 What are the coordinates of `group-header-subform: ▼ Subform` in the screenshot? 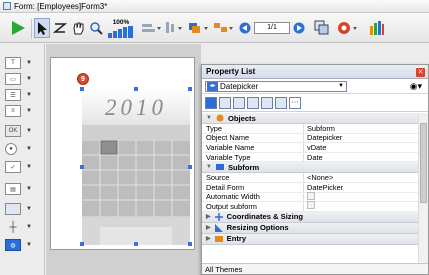 It's located at (310, 168).